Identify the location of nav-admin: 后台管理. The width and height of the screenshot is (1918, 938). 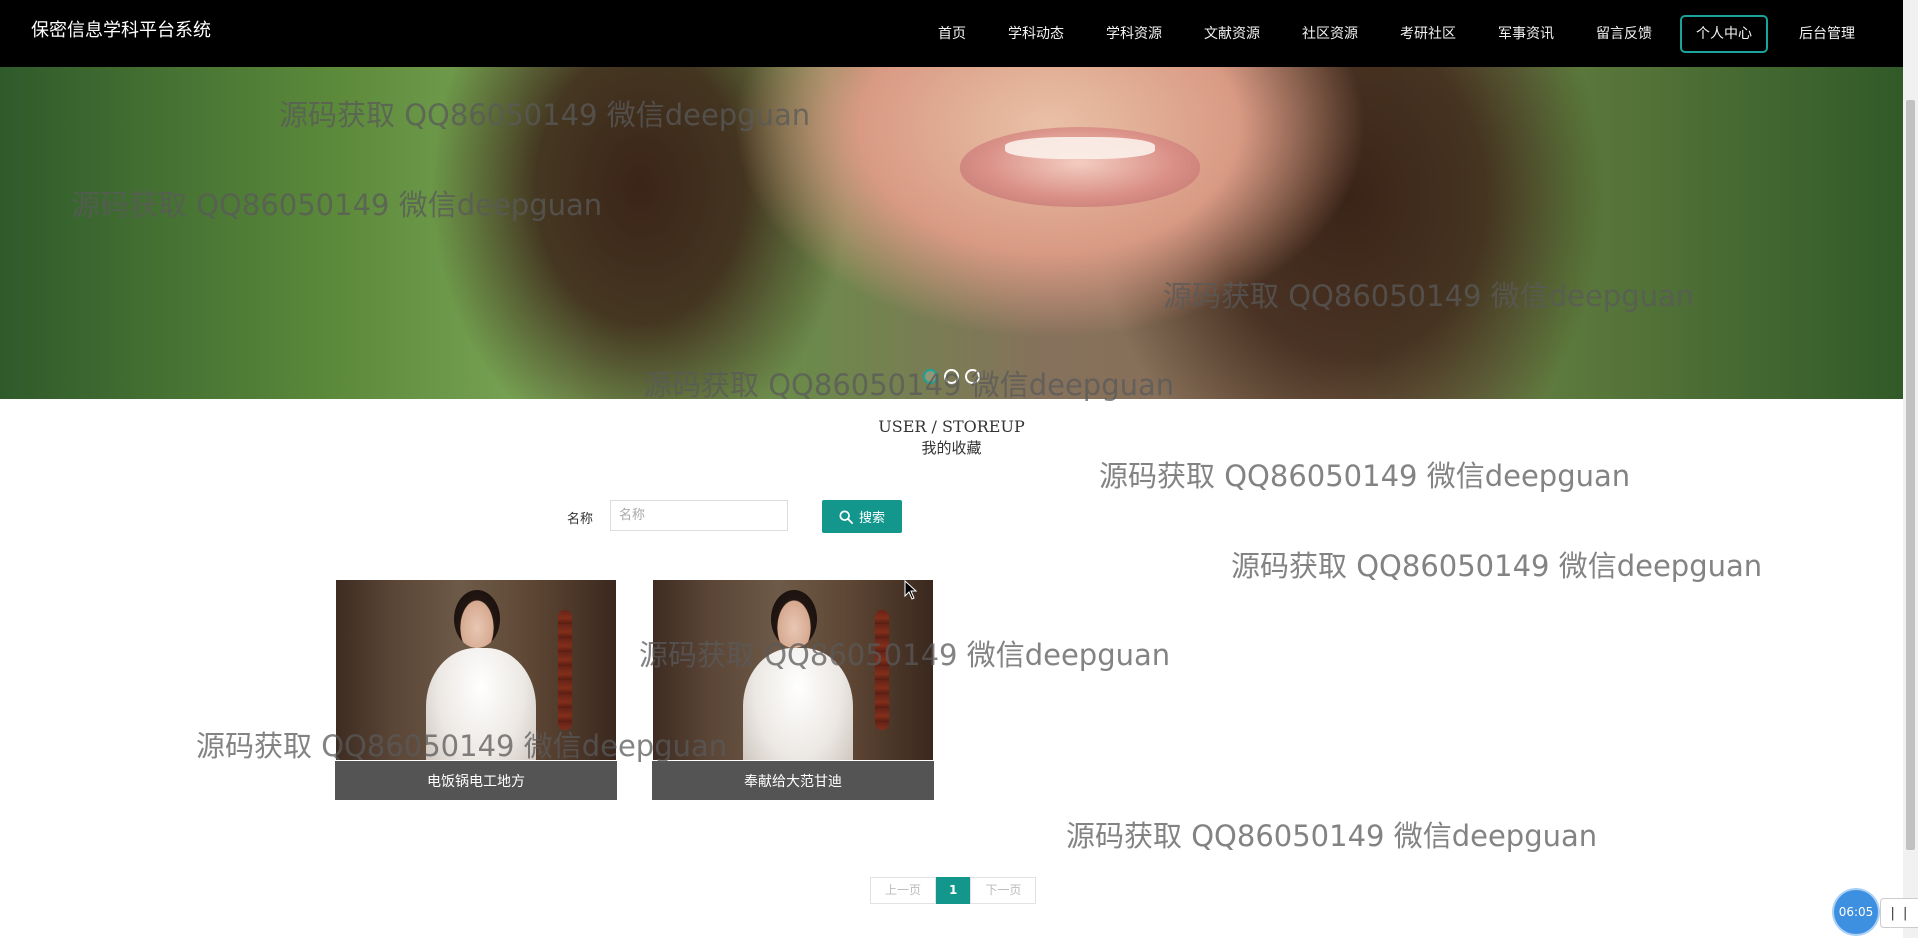
(1827, 34).